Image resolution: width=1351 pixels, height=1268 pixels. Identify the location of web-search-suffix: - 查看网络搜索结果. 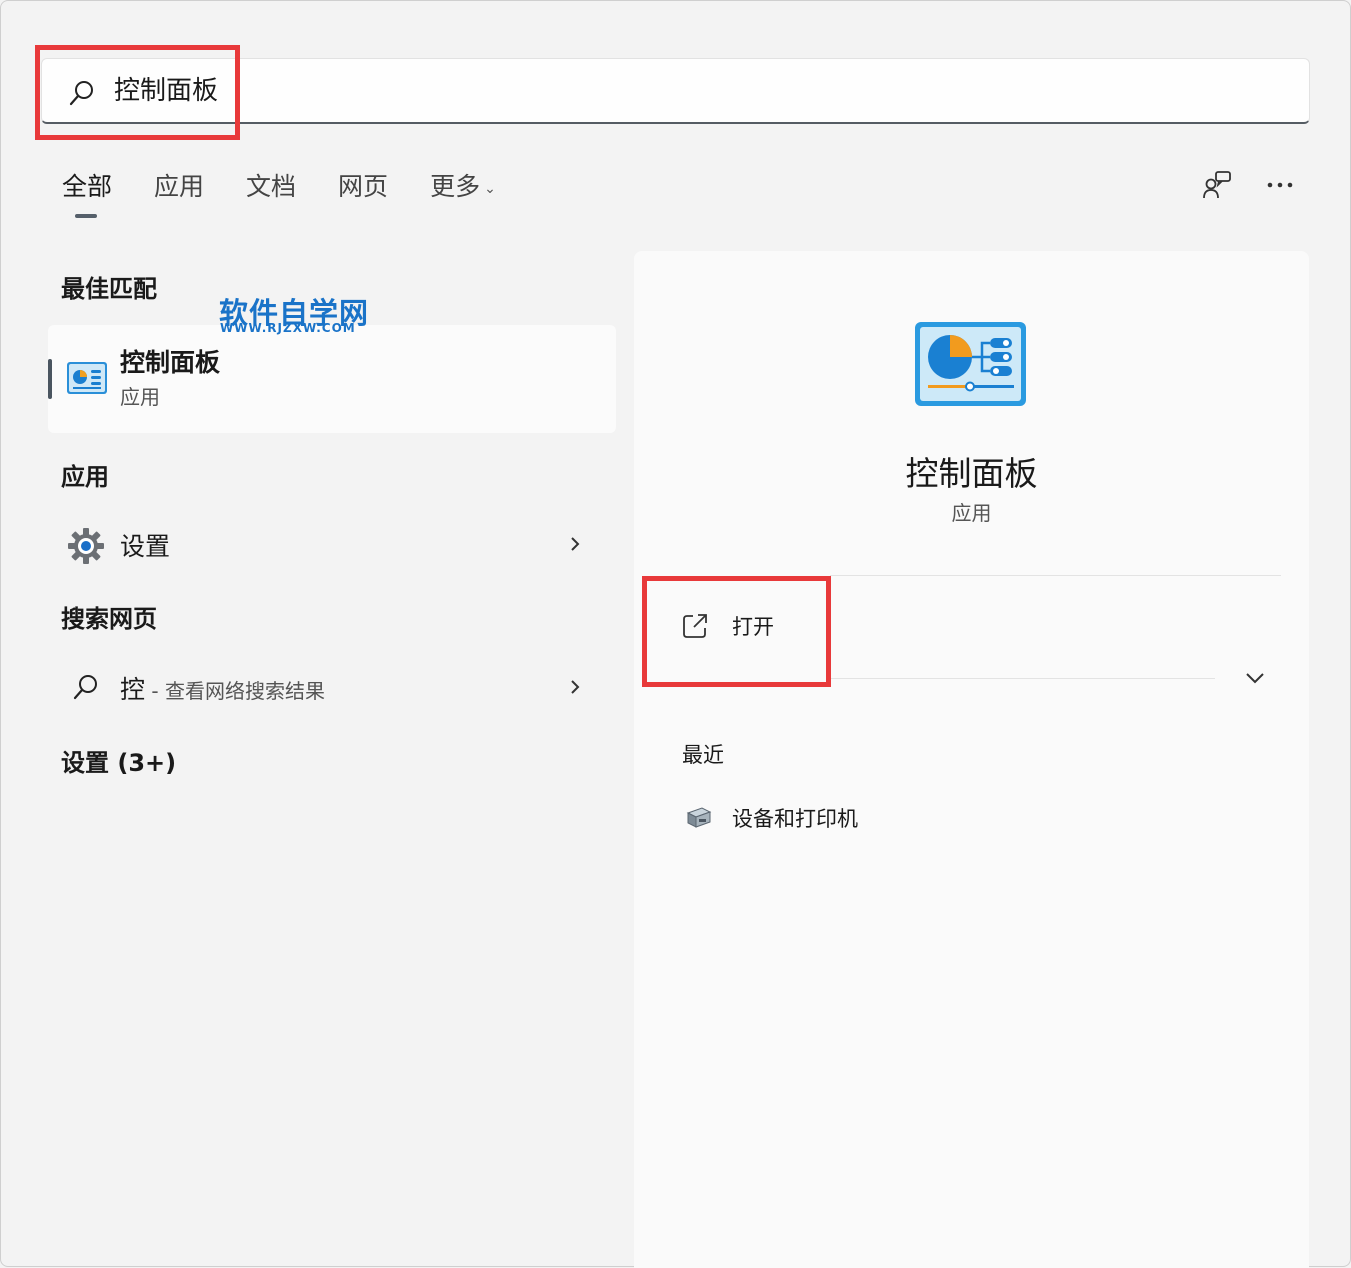
(235, 691).